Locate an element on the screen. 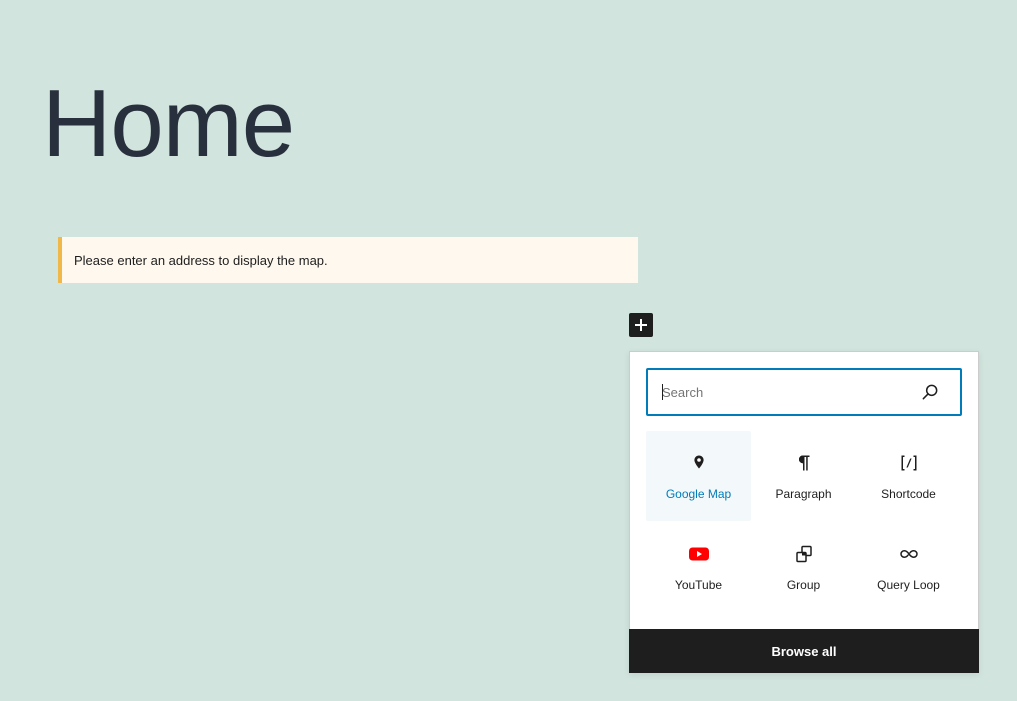 The image size is (1017, 701). block-label: Paragraph is located at coordinates (803, 494).